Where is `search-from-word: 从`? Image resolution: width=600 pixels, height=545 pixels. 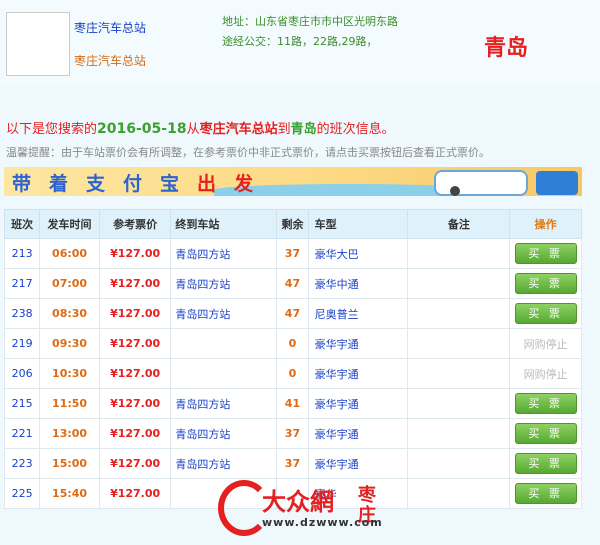
search-from-word: 从 is located at coordinates (193, 129).